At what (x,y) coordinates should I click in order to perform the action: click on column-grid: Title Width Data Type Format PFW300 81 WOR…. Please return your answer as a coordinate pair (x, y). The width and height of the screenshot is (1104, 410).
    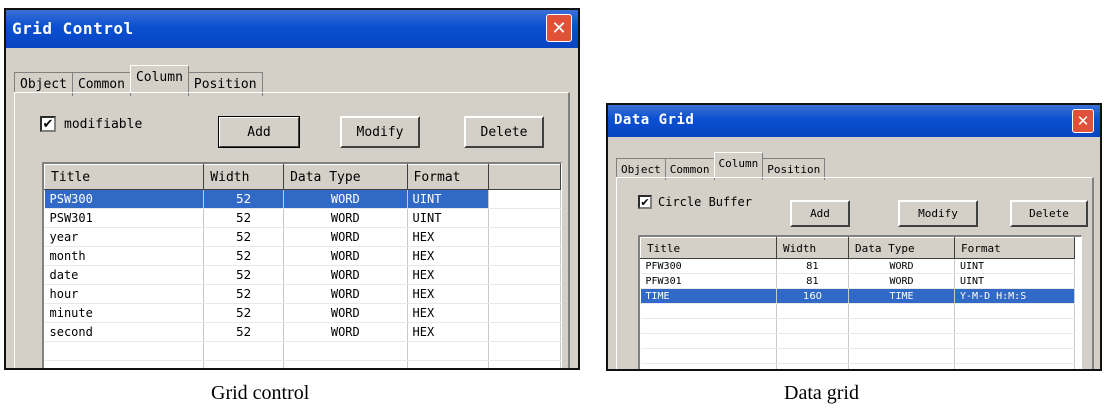
    Looking at the image, I should click on (860, 302).